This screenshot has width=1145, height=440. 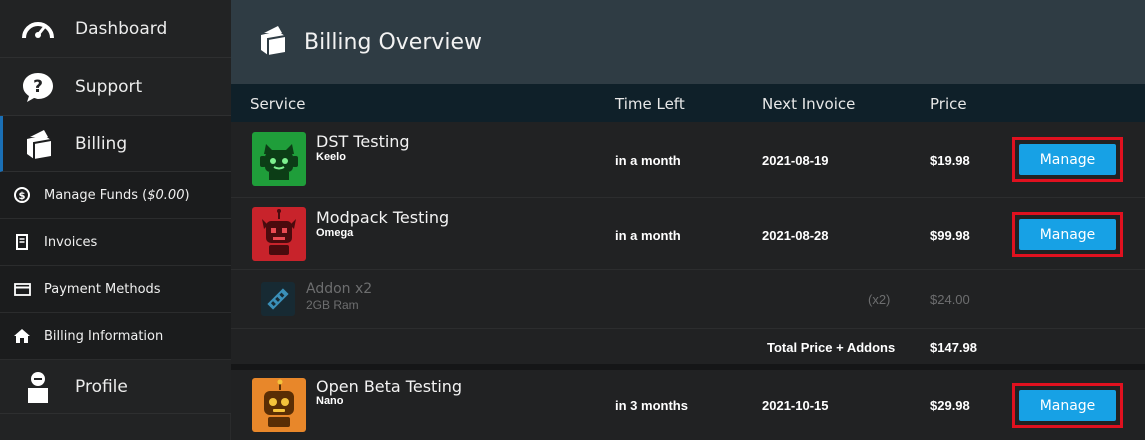 What do you see at coordinates (166, 195) in the screenshot?
I see `funds-balance: $0.00` at bounding box center [166, 195].